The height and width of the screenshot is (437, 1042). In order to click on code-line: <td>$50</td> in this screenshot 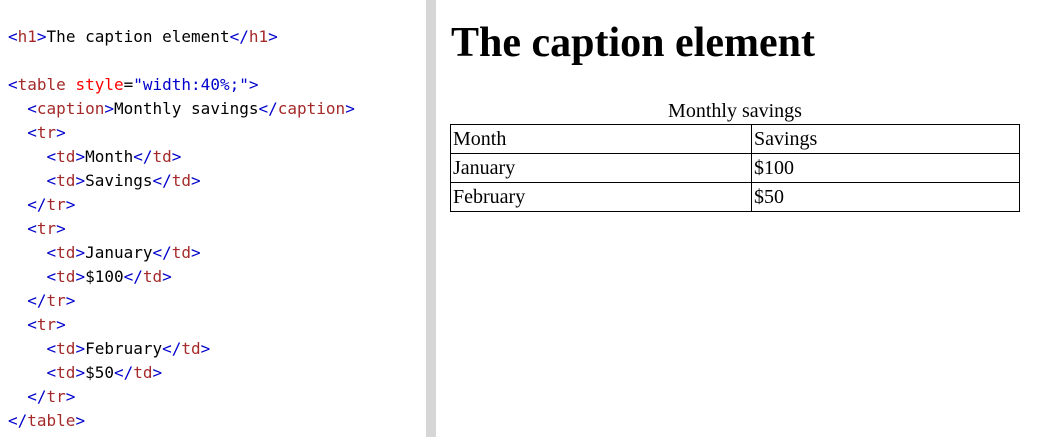, I will do `click(181, 373)`.